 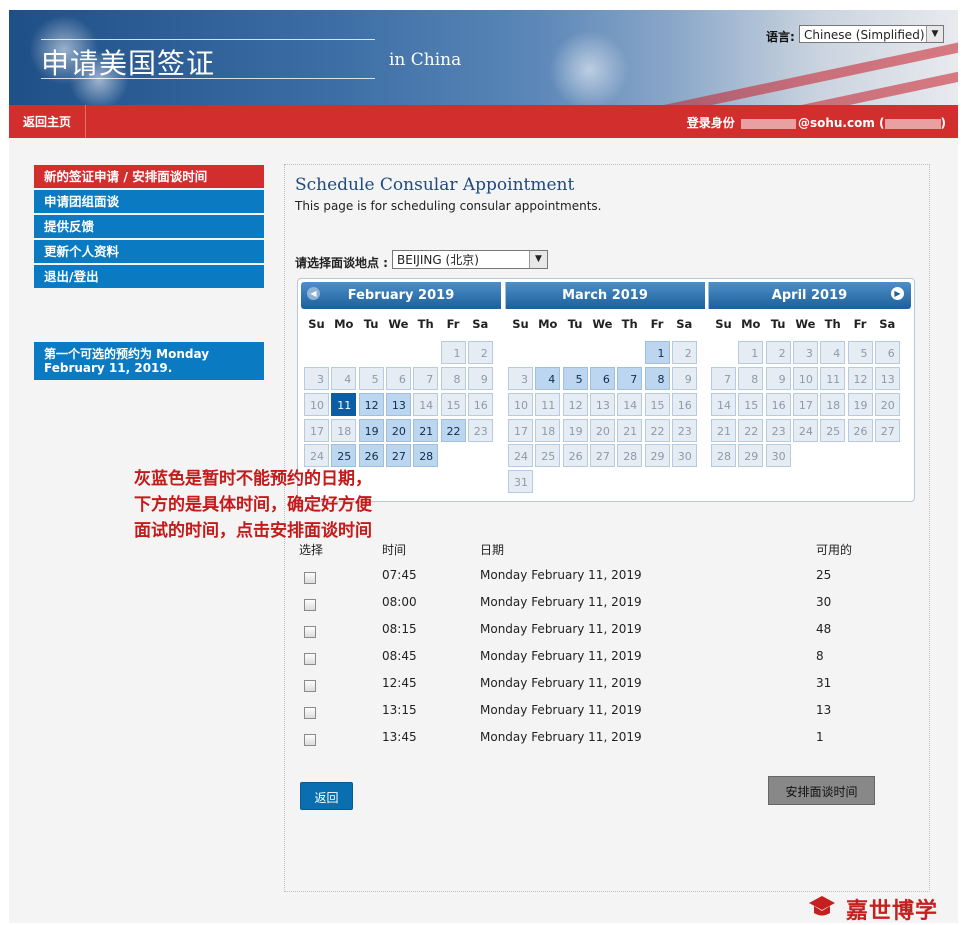 I want to click on column-header-date: 日期, so click(x=492, y=550).